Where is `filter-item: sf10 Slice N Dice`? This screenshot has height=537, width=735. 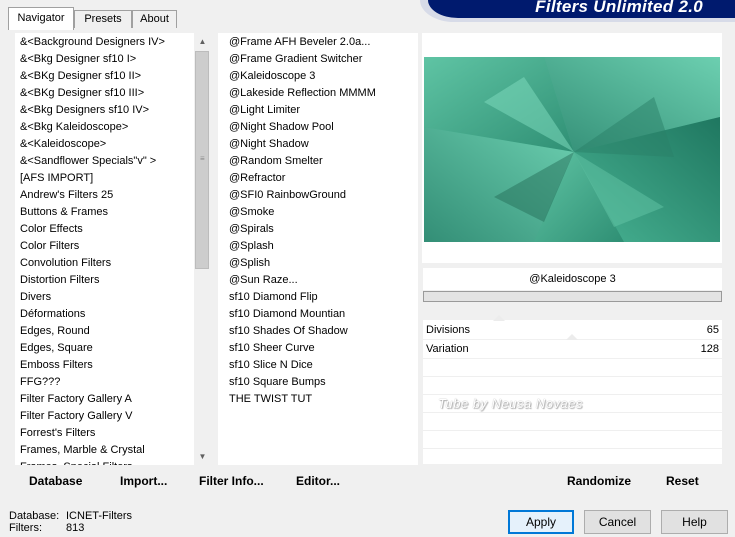
filter-item: sf10 Slice N Dice is located at coordinates (300, 365).